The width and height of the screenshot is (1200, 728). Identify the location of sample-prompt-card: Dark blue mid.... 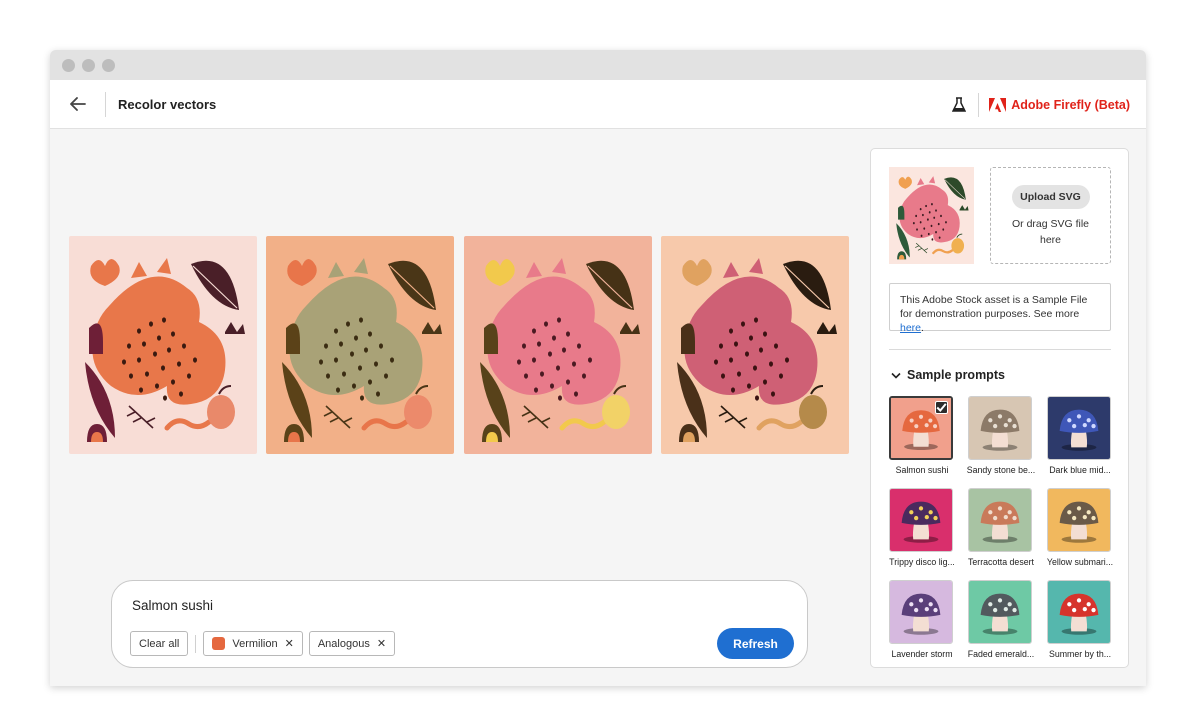
(1080, 435).